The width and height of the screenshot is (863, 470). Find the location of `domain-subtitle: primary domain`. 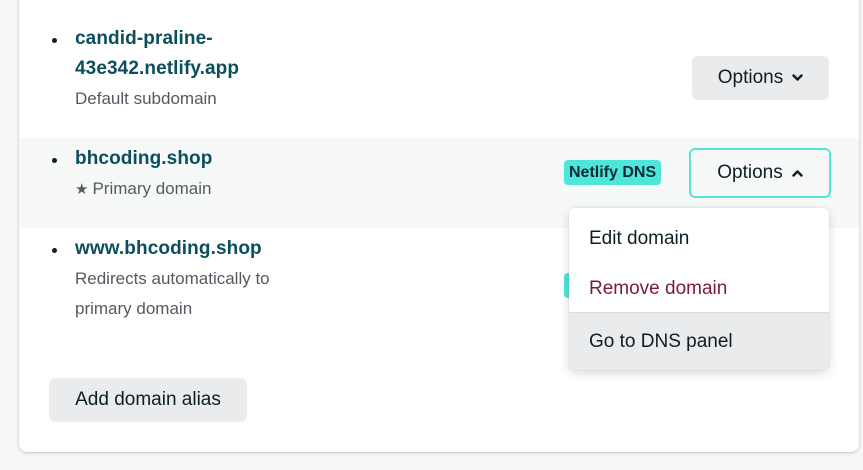

domain-subtitle: primary domain is located at coordinates (134, 308).